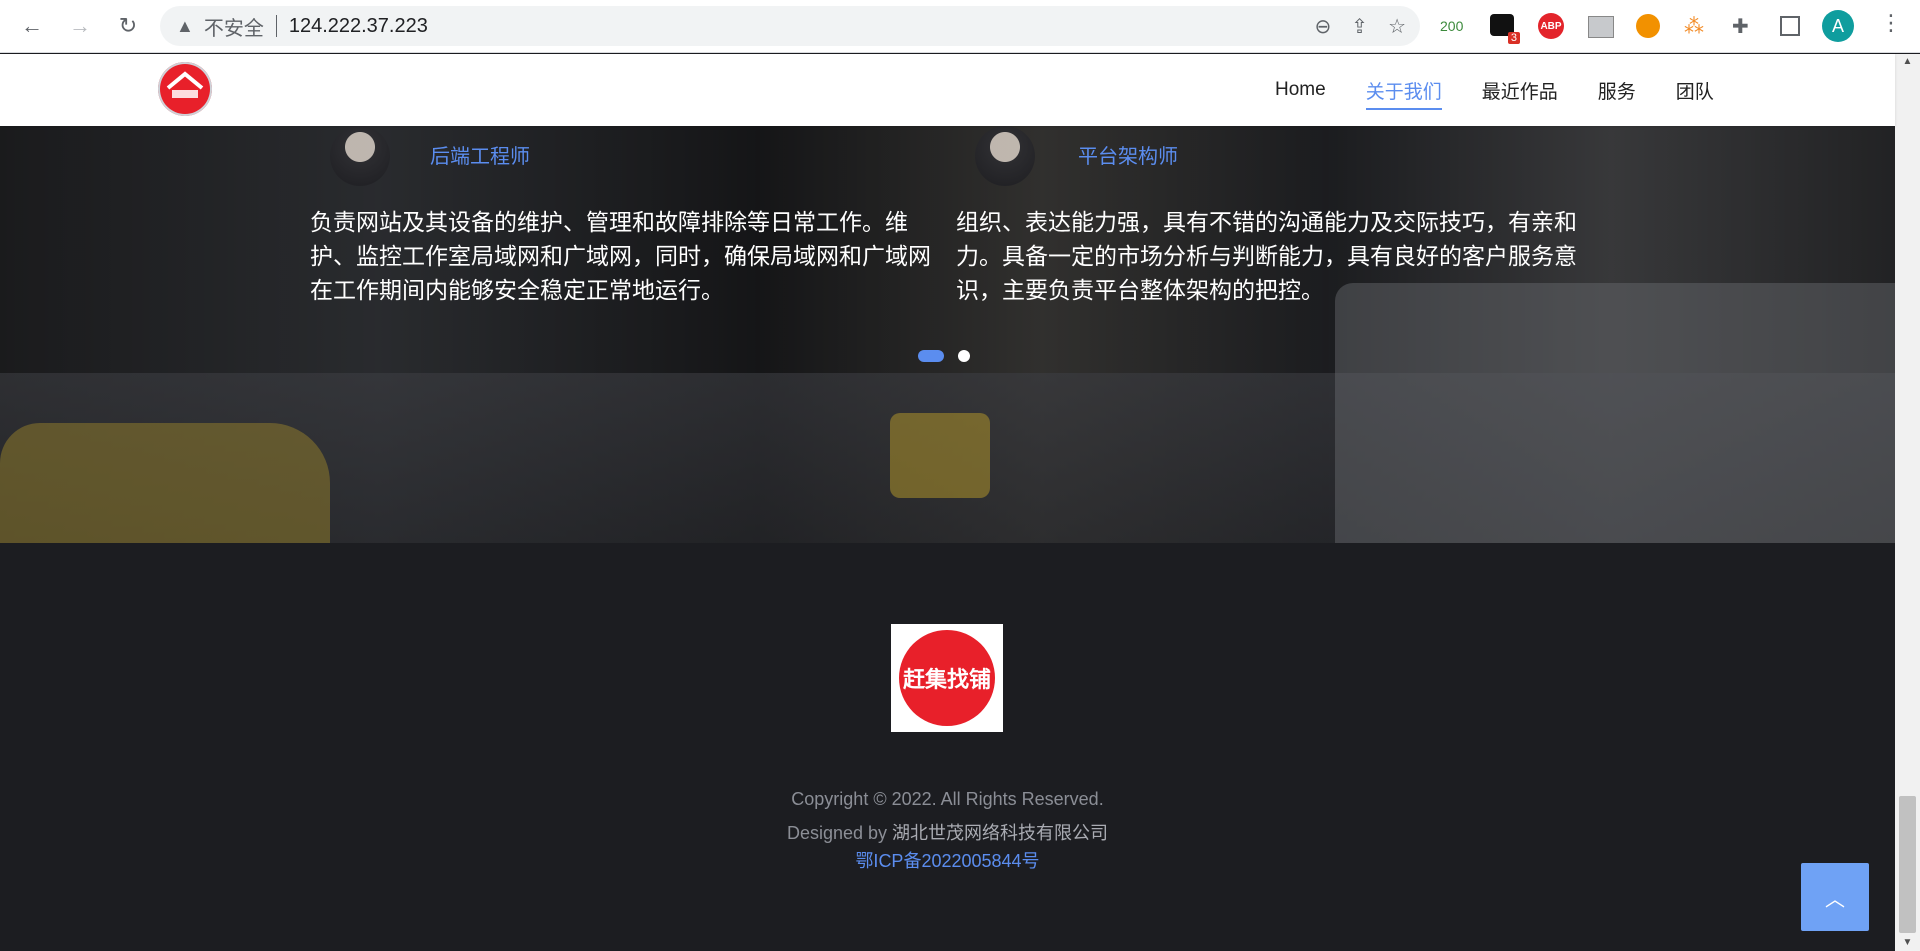  What do you see at coordinates (1300, 90) in the screenshot?
I see `nav-home: Home` at bounding box center [1300, 90].